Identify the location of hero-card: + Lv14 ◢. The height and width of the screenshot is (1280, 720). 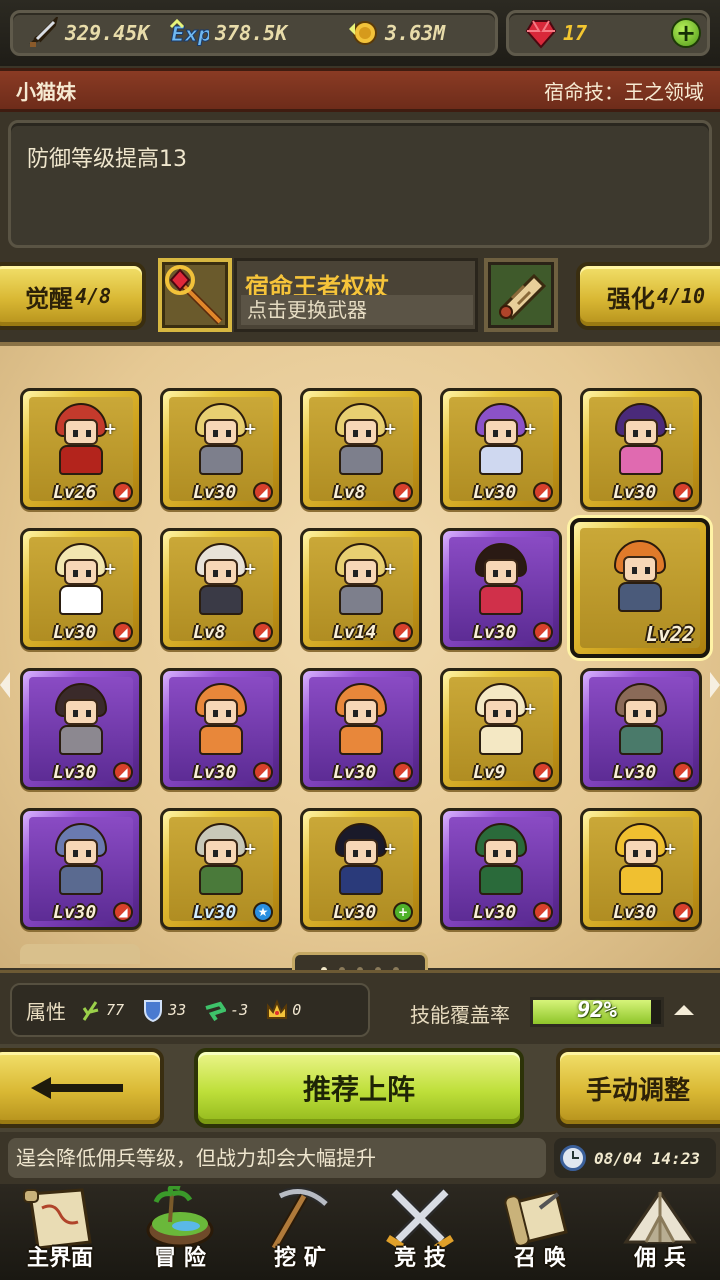
(361, 589).